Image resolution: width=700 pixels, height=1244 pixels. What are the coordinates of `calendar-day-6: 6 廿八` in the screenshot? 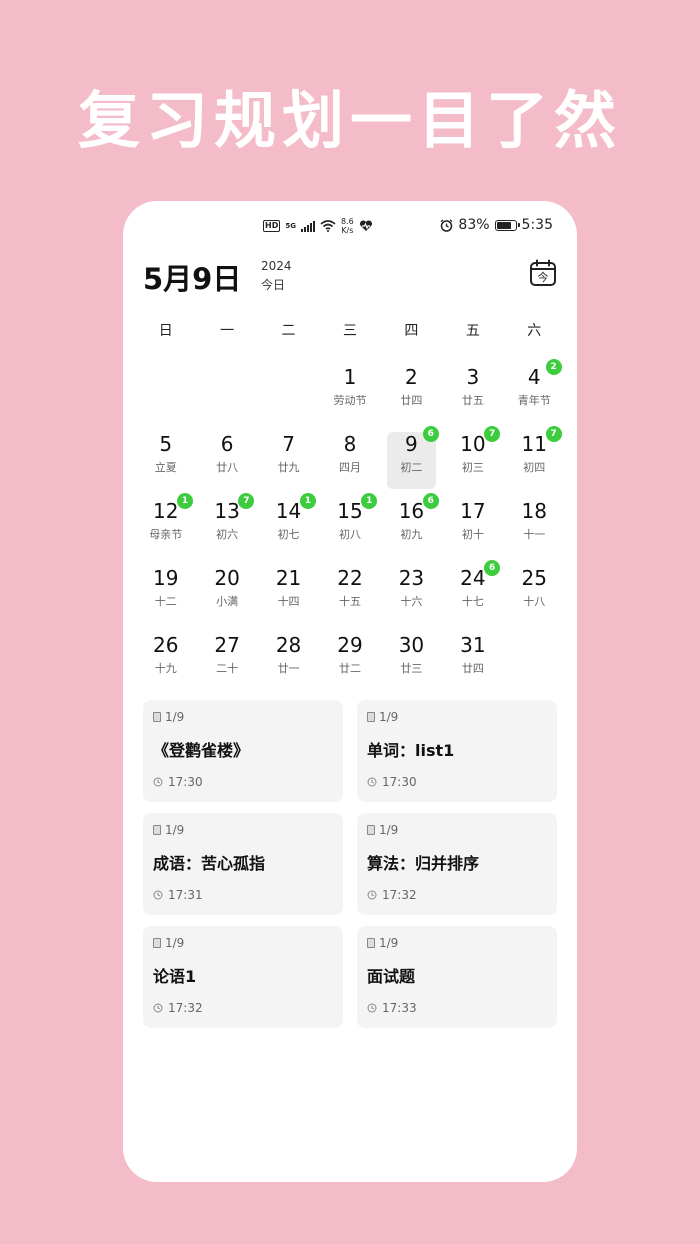 It's located at (226, 459).